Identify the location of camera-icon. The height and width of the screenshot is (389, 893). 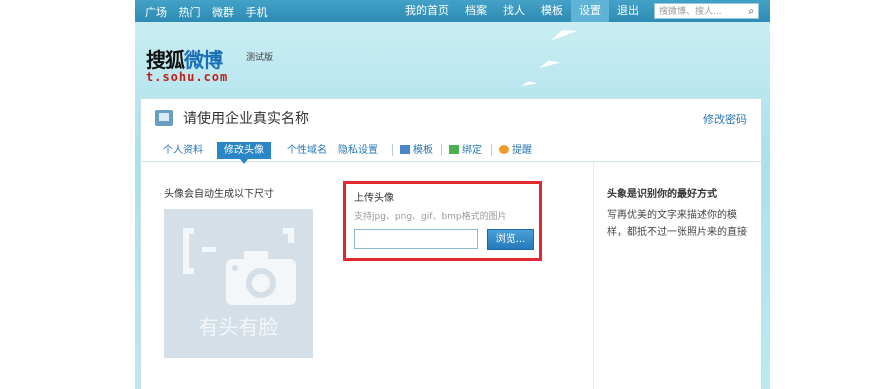
(239, 266).